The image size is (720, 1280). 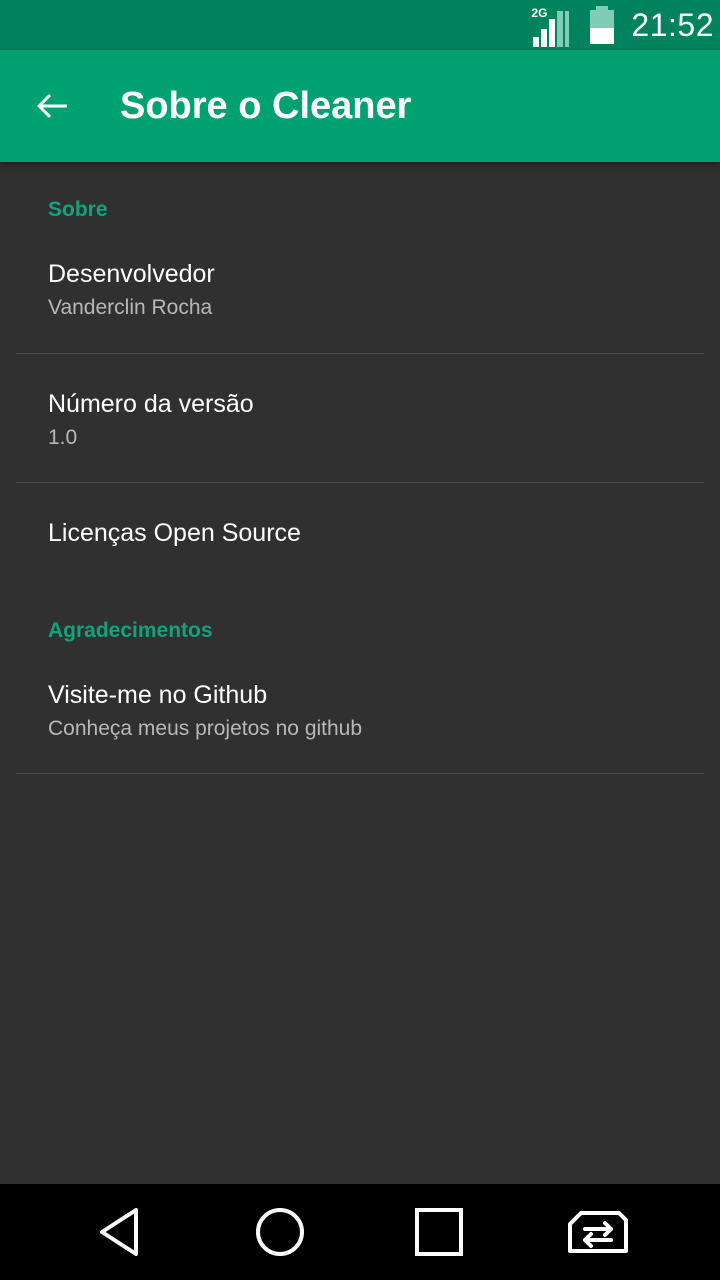 I want to click on divider, so click(x=360, y=773).